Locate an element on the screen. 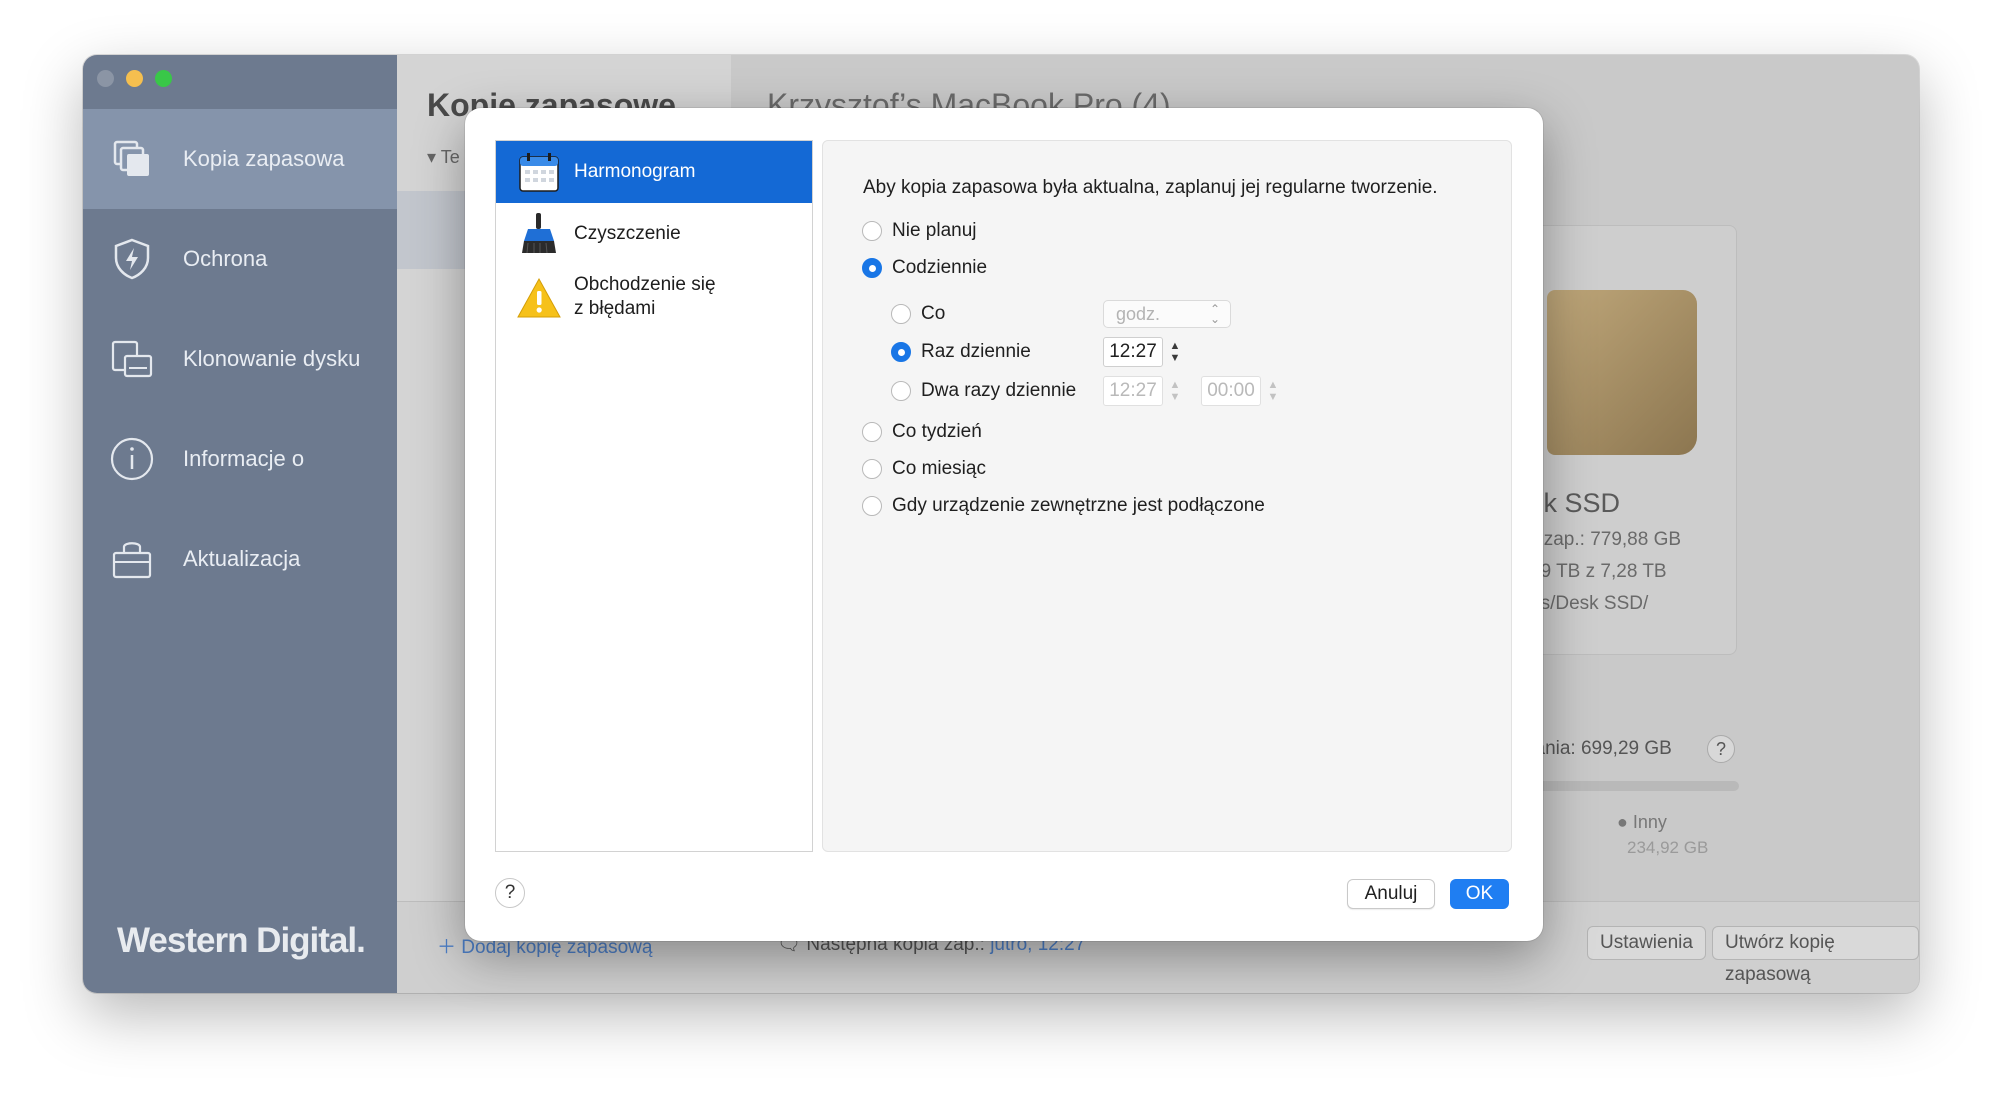 The height and width of the screenshot is (1102, 2000). warning-icon is located at coordinates (539, 297).